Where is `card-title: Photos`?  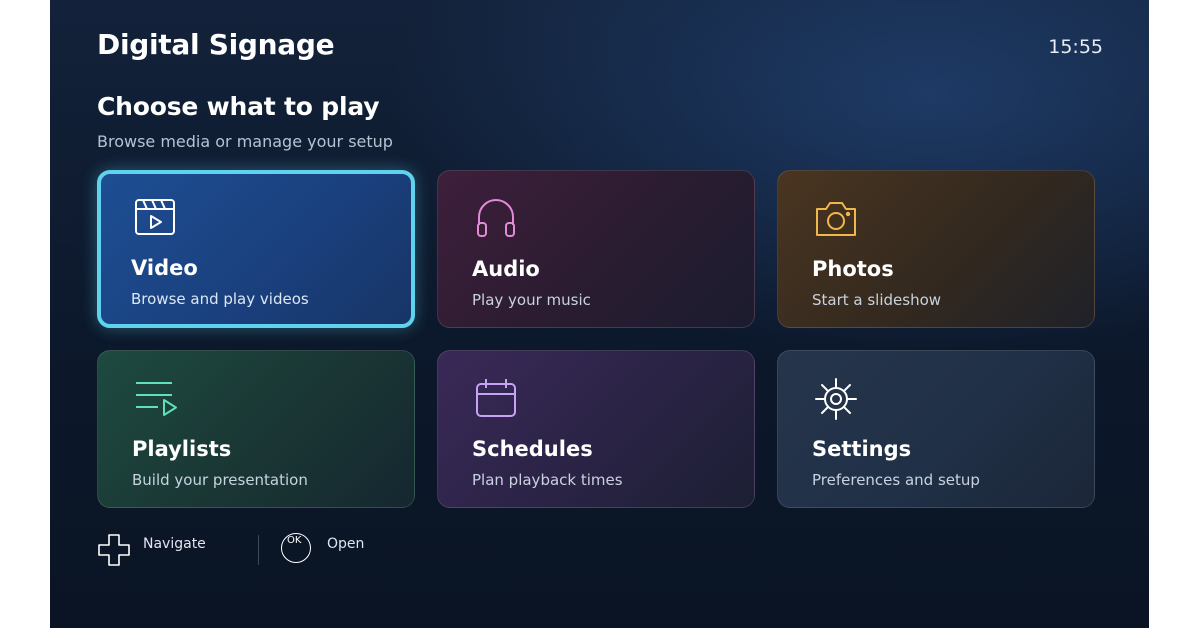
card-title: Photos is located at coordinates (853, 269).